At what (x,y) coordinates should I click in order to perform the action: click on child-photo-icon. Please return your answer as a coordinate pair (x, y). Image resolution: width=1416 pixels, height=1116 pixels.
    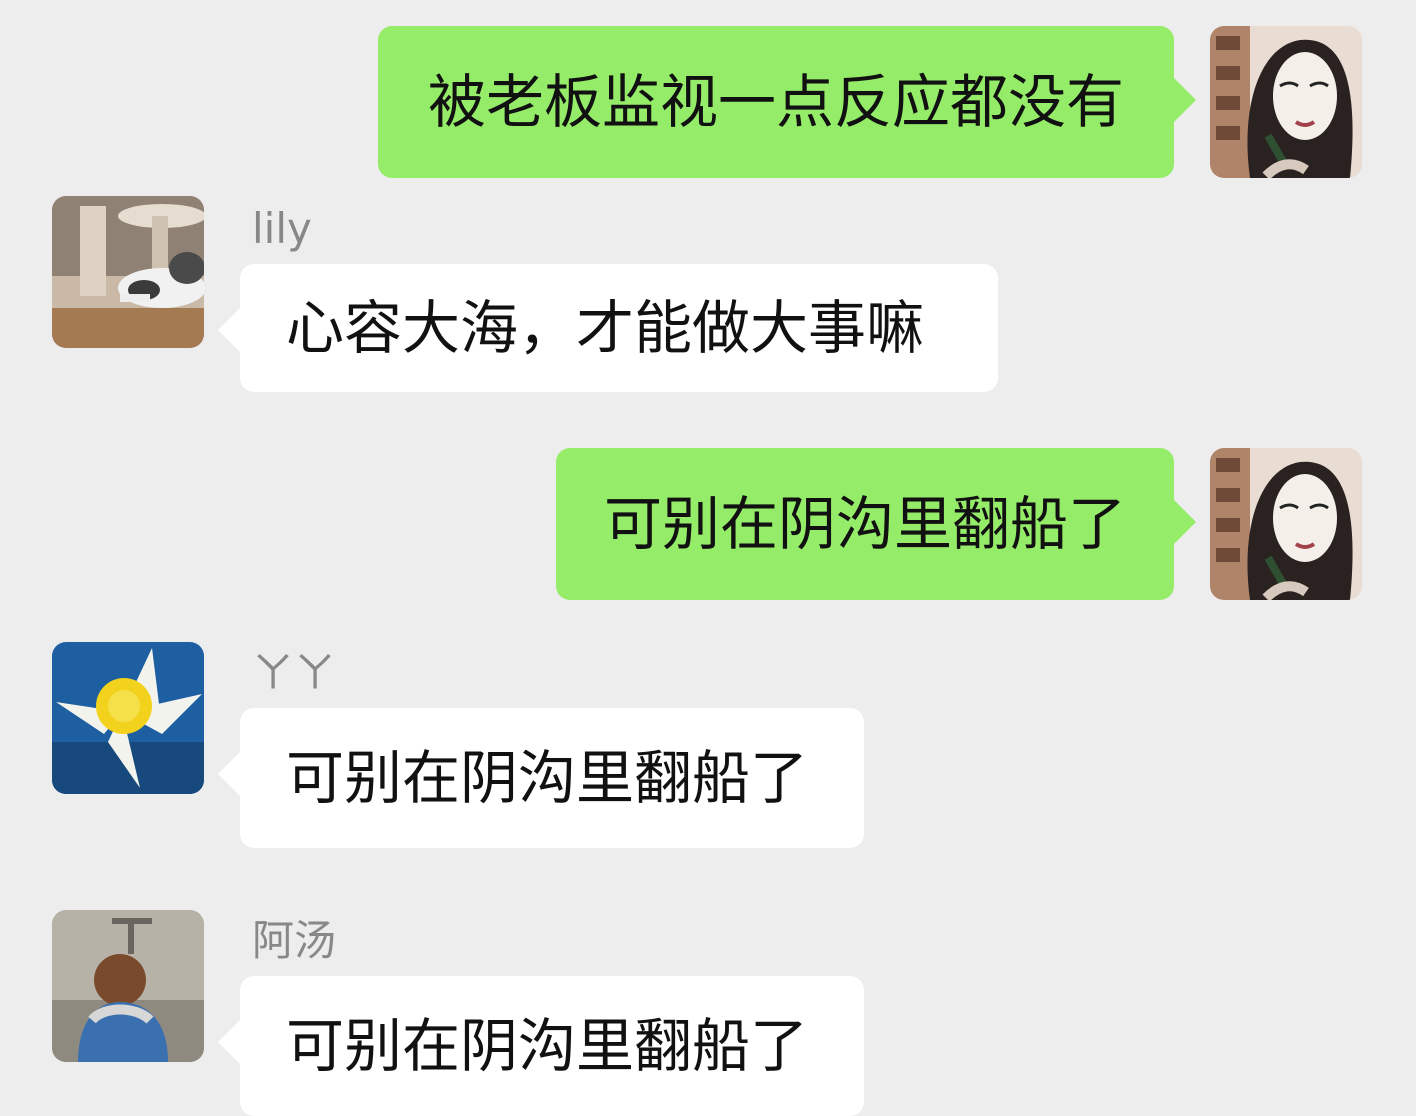
    Looking at the image, I should click on (128, 986).